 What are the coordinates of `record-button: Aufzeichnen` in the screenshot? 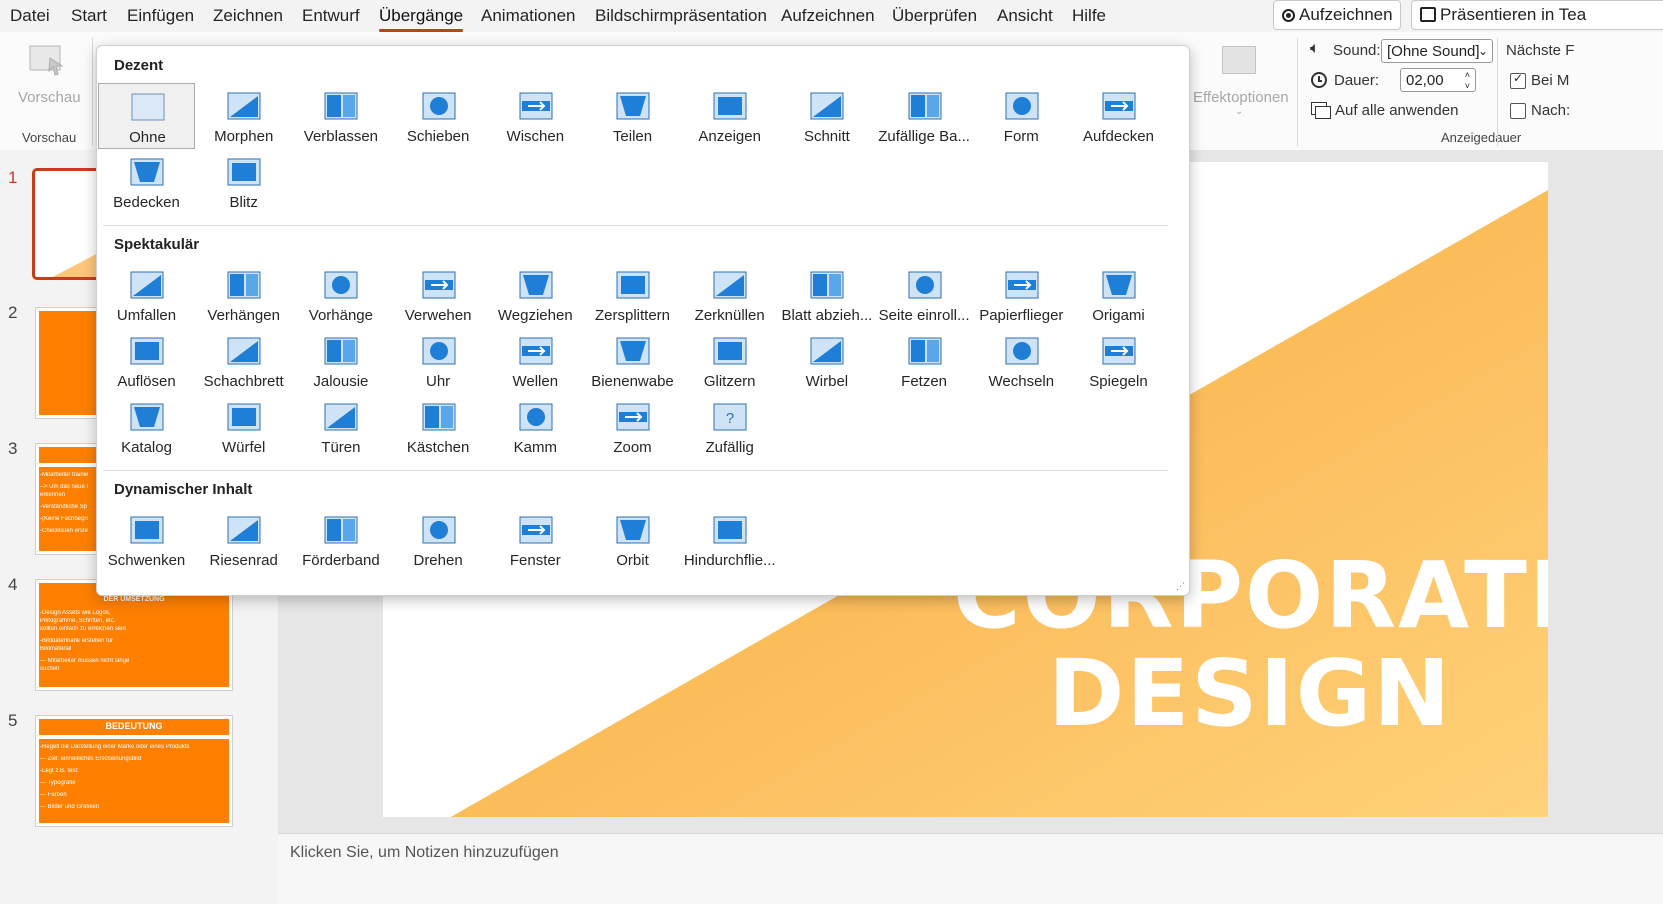 It's located at (1337, 15).